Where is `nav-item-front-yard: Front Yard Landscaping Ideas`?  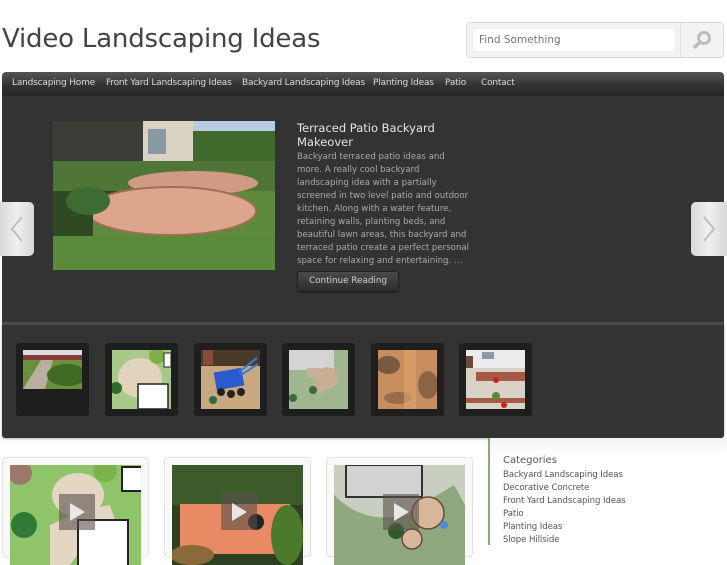
nav-item-front-yard: Front Yard Landscaping Ideas is located at coordinates (169, 84).